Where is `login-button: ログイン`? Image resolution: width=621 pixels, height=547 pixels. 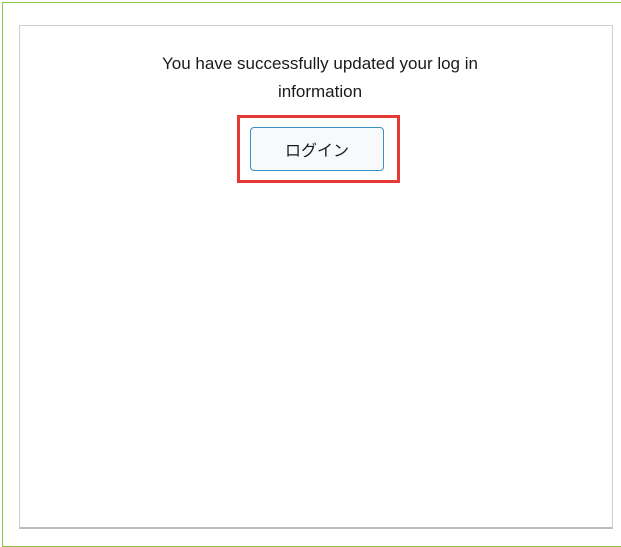
login-button: ログイン is located at coordinates (317, 149).